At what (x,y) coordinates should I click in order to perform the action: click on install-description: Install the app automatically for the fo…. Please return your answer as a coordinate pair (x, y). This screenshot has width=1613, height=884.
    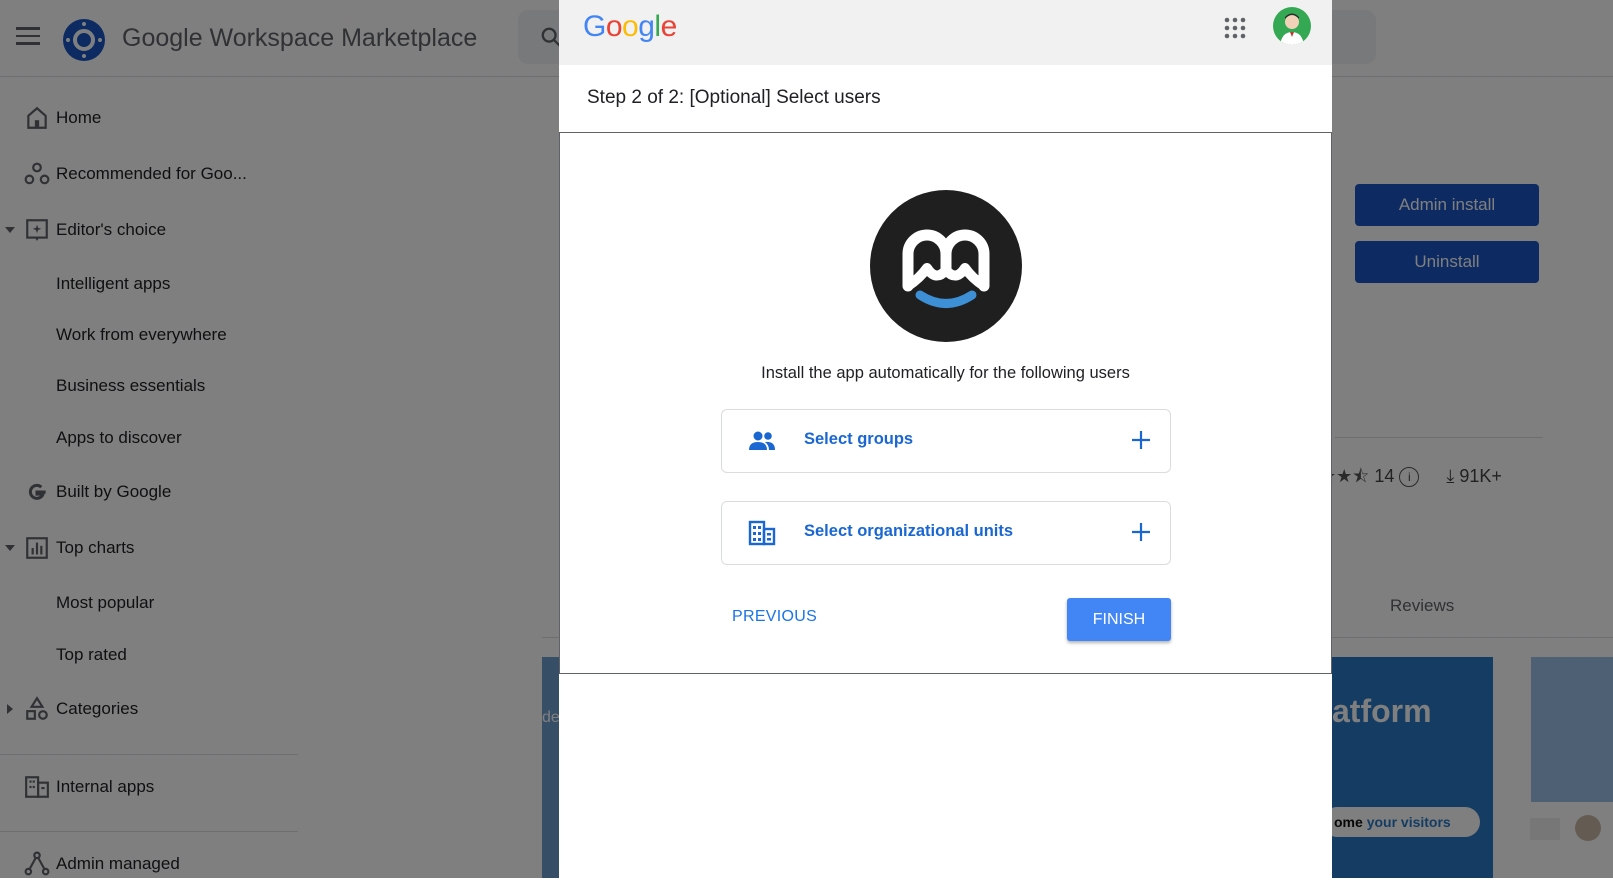
    Looking at the image, I should click on (945, 373).